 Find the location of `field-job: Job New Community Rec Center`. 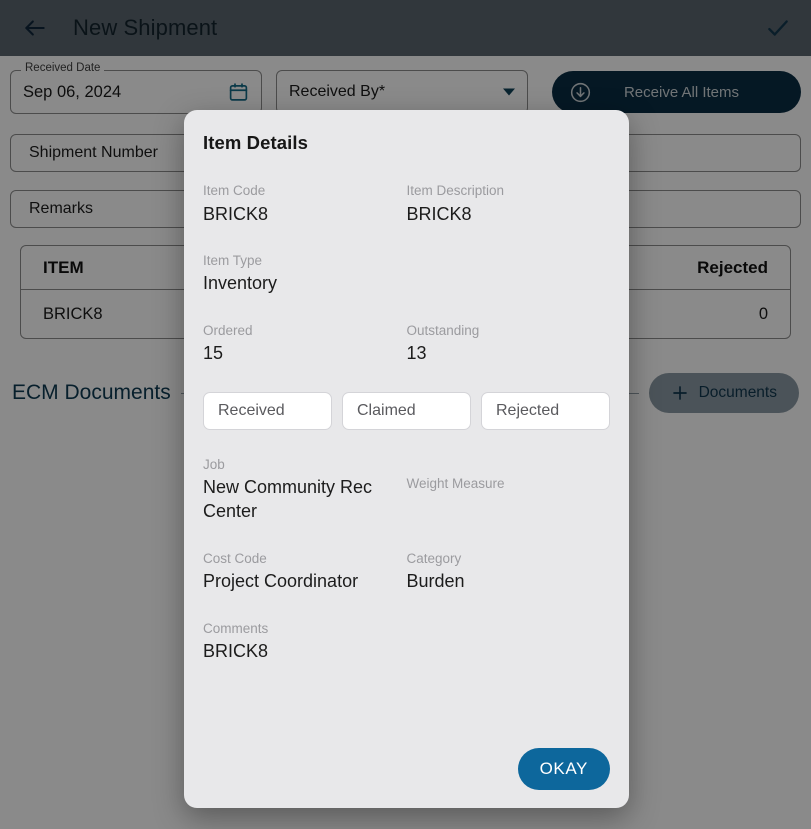

field-job: Job New Community Rec Center is located at coordinates (305, 490).